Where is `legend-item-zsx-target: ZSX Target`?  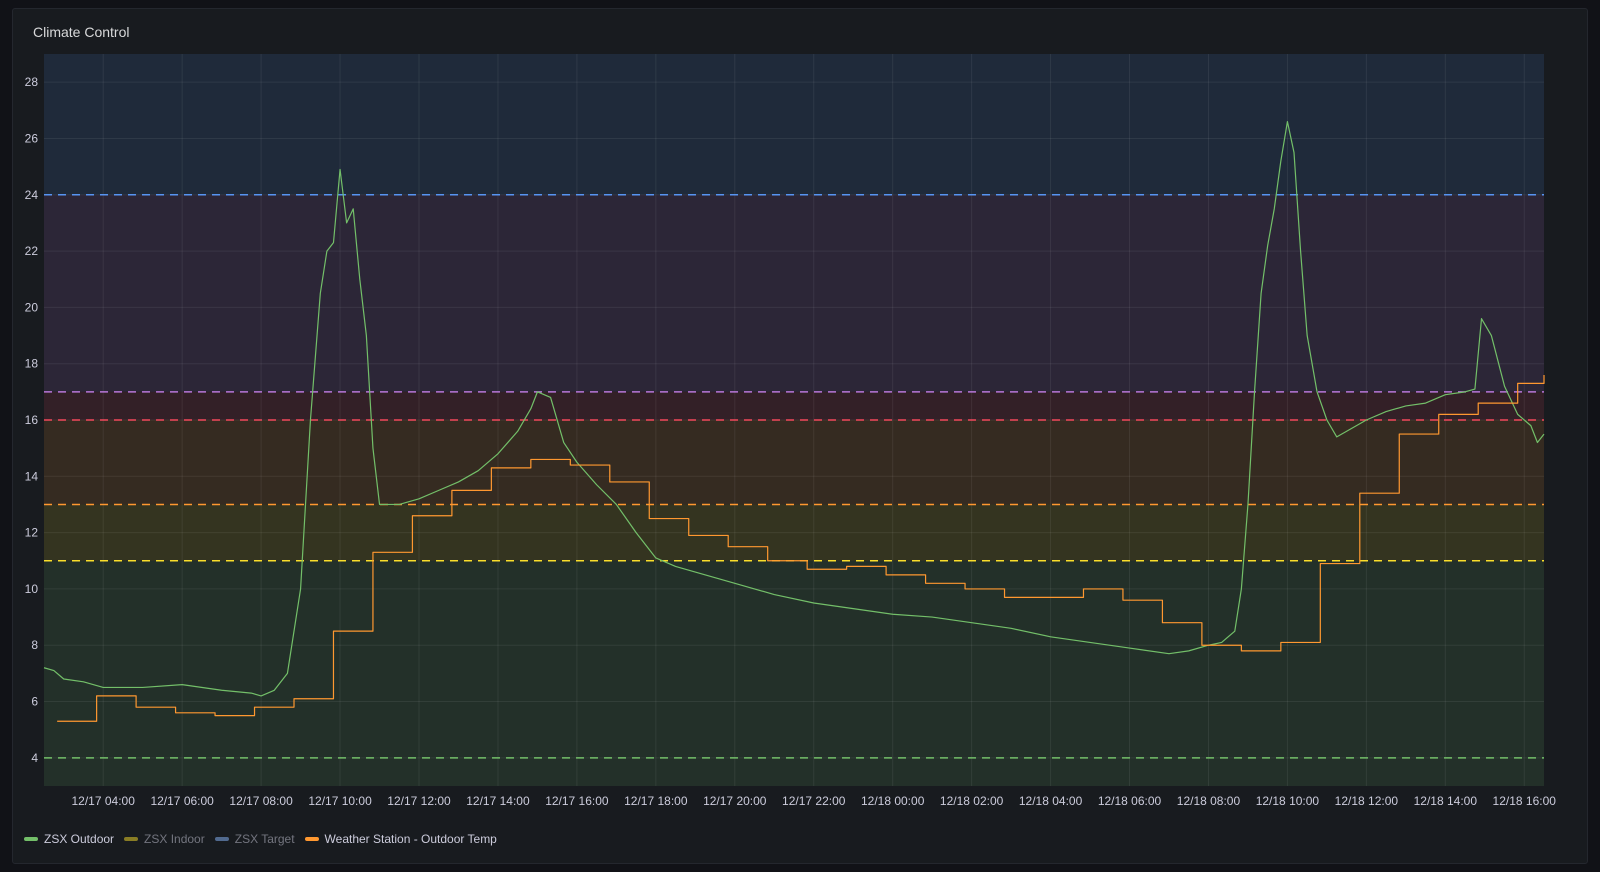
legend-item-zsx-target: ZSX Target is located at coordinates (254, 839).